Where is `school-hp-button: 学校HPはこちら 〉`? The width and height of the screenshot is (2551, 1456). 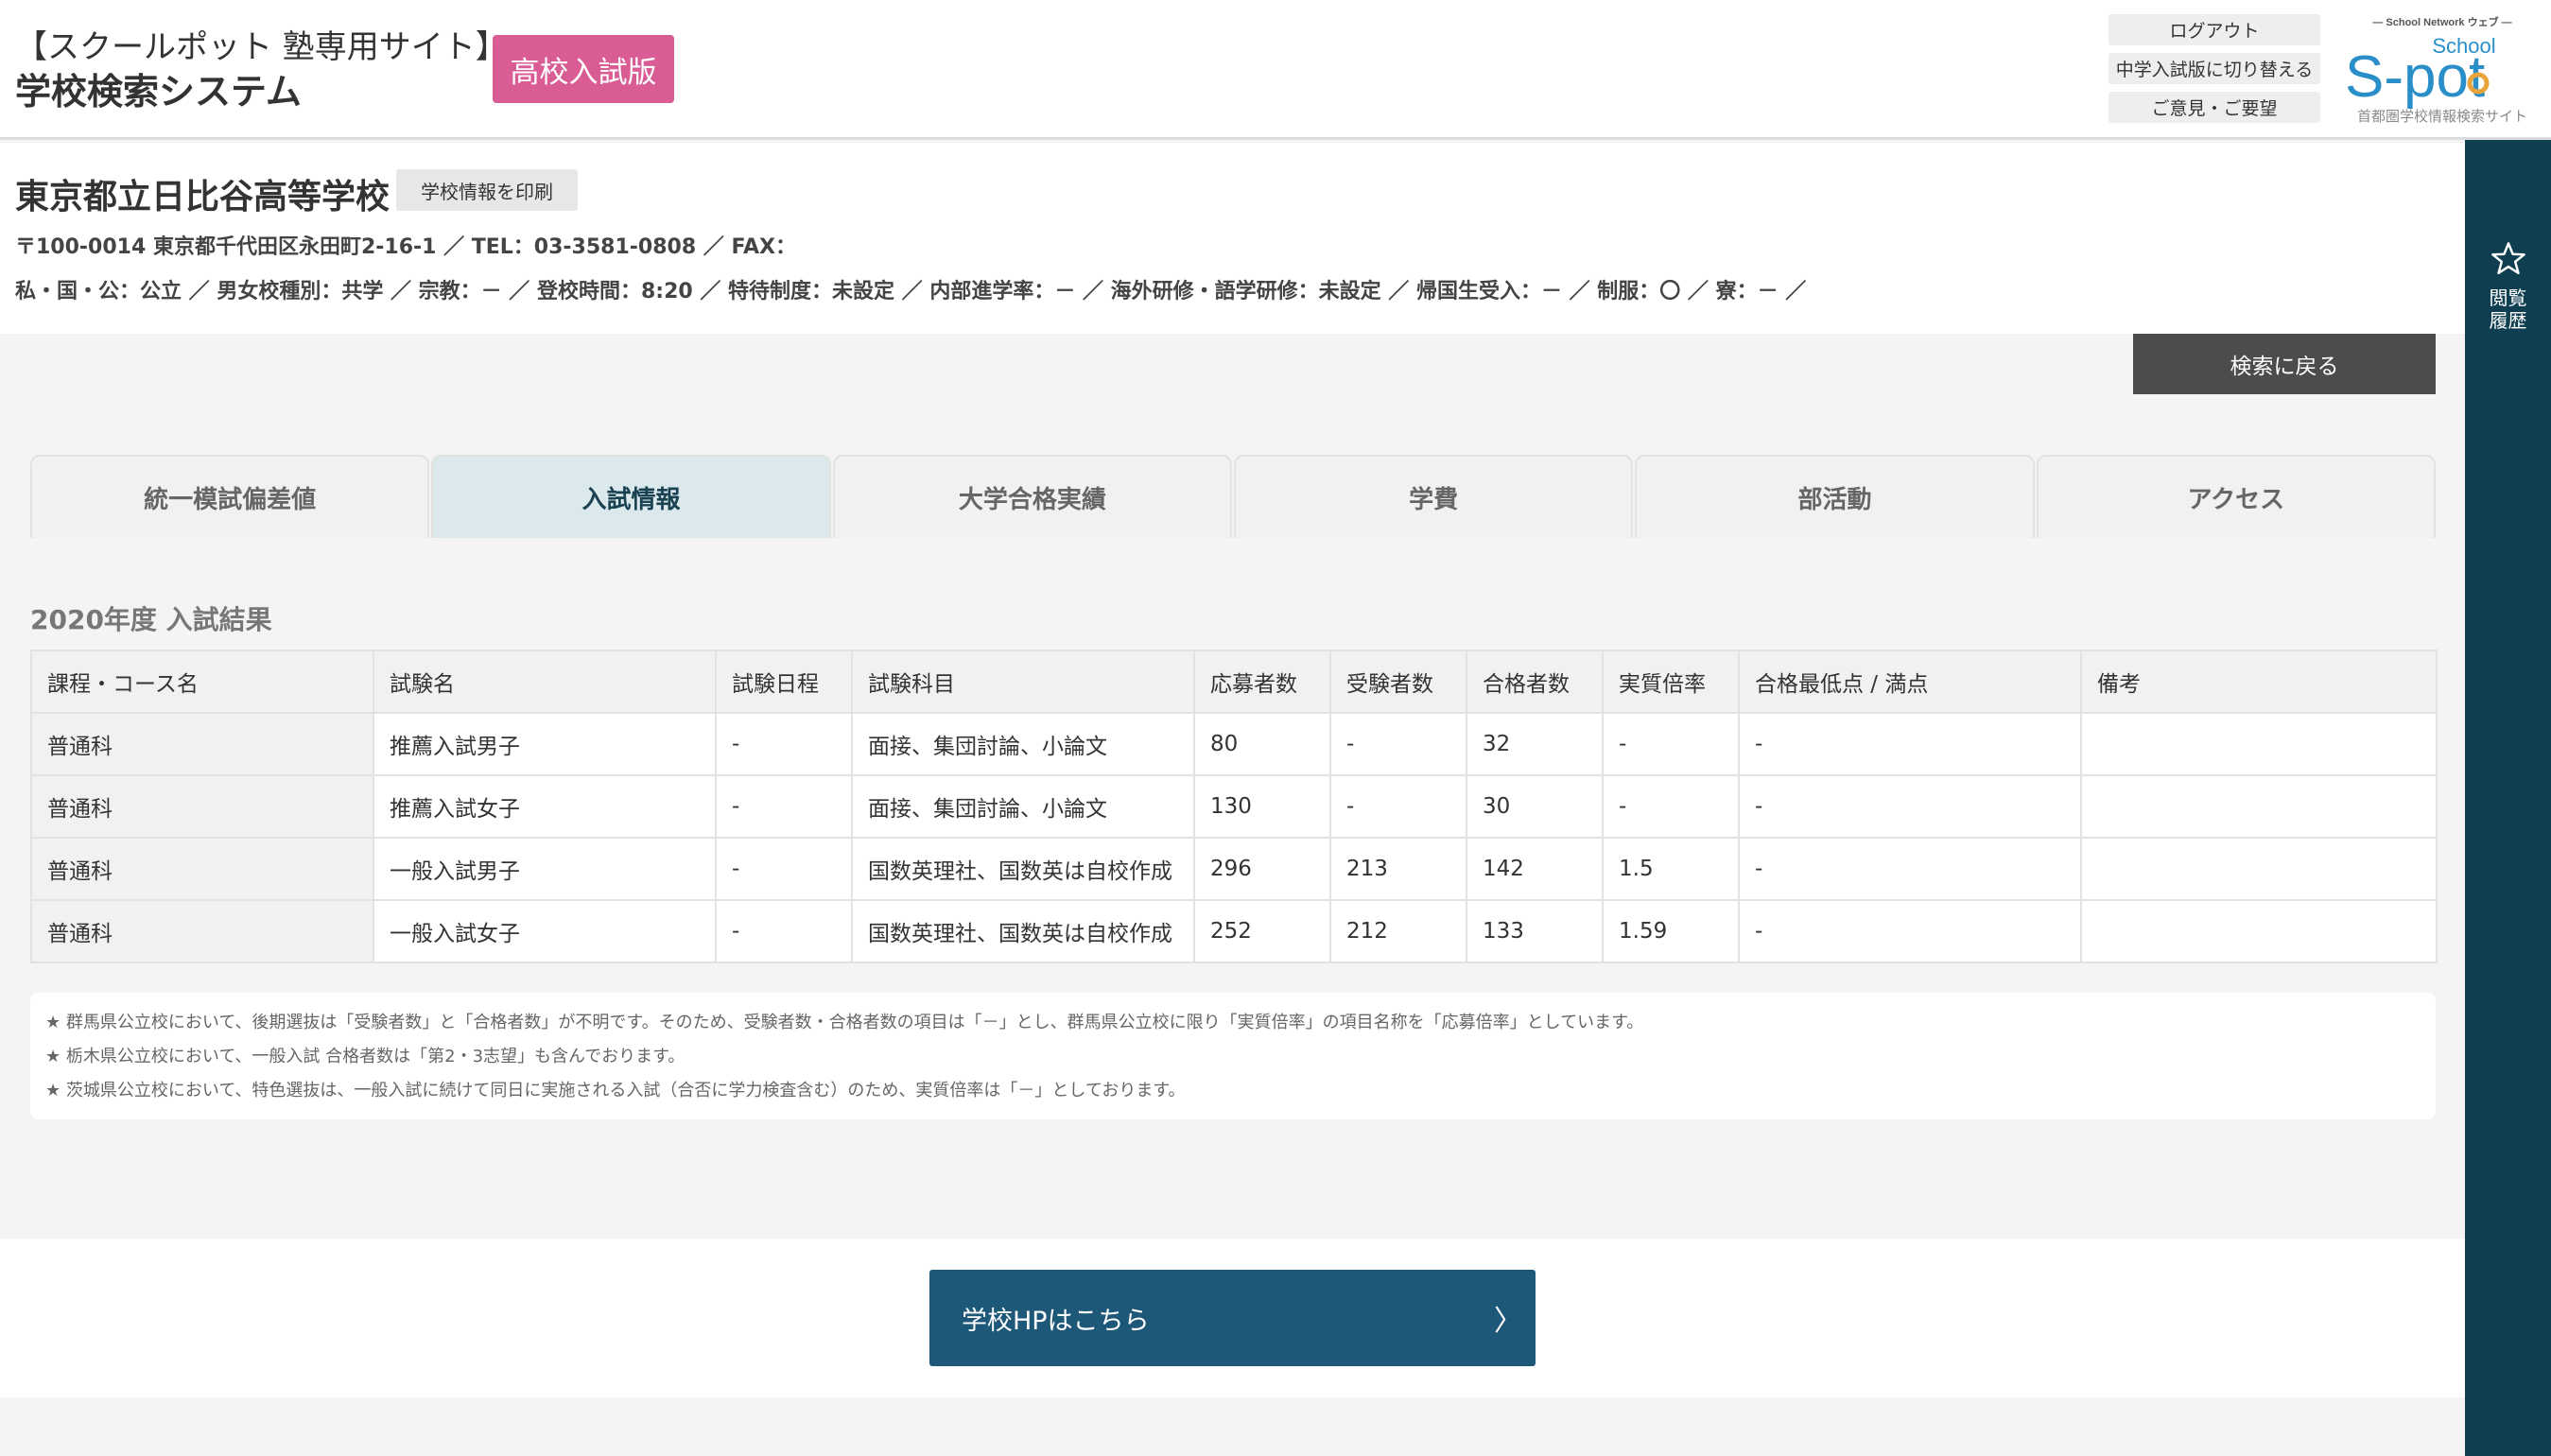 school-hp-button: 学校HPはこちら 〉 is located at coordinates (1232, 1318).